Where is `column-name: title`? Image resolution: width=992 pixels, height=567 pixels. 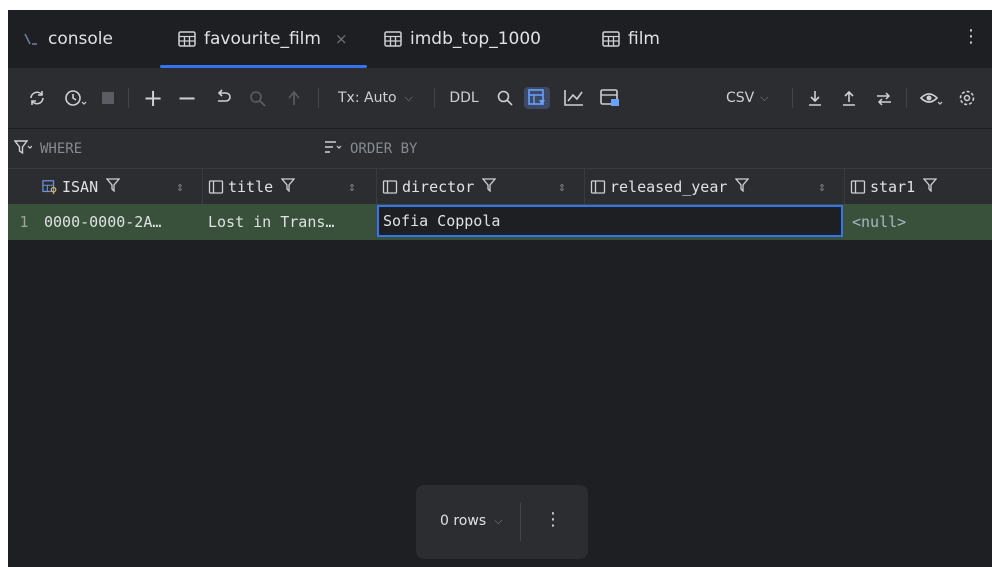 column-name: title is located at coordinates (251, 187).